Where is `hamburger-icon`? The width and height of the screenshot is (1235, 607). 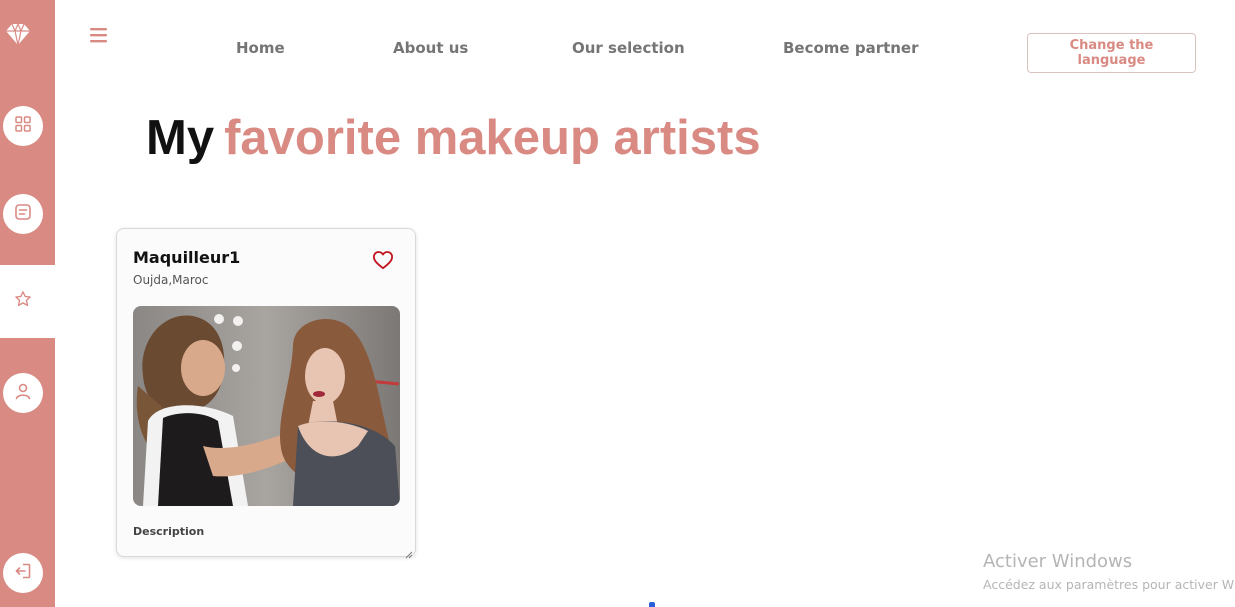 hamburger-icon is located at coordinates (99, 35).